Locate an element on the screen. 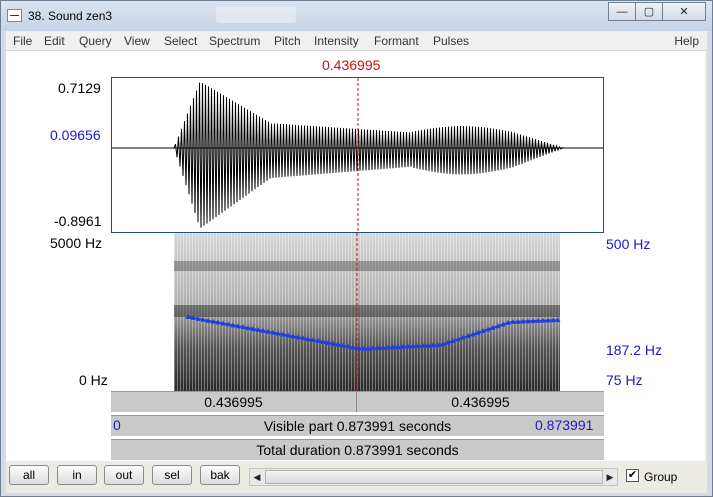 This screenshot has width=713, height=497. visible-part-text: Visible part 0.873991 seconds is located at coordinates (357, 426).